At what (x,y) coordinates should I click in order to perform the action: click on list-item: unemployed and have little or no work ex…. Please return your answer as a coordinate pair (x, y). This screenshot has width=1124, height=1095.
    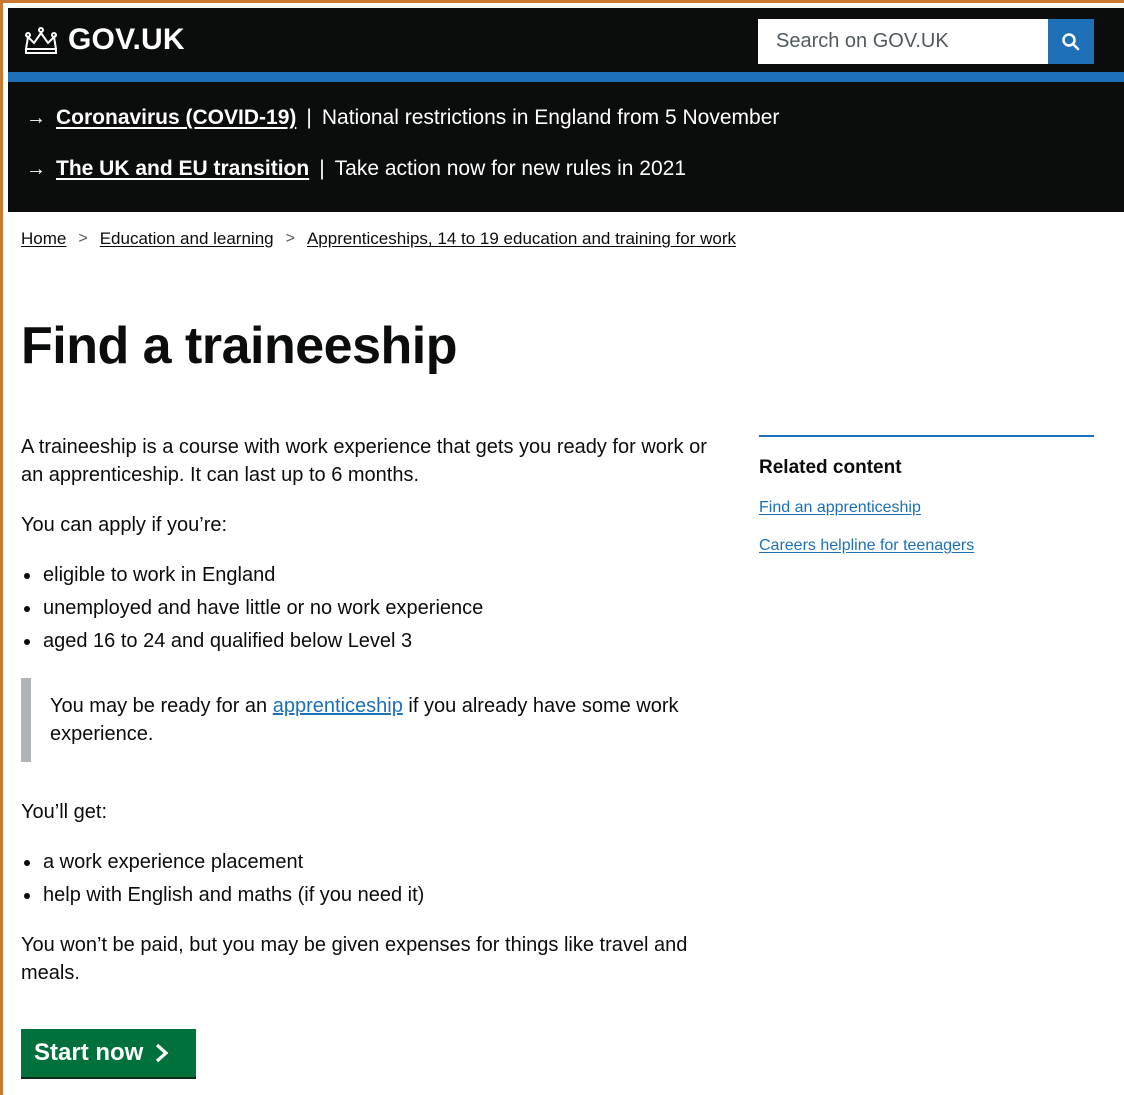
    Looking at the image, I should click on (373, 608).